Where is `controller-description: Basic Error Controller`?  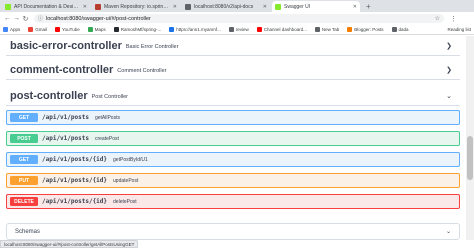 controller-description: Basic Error Controller is located at coordinates (152, 46).